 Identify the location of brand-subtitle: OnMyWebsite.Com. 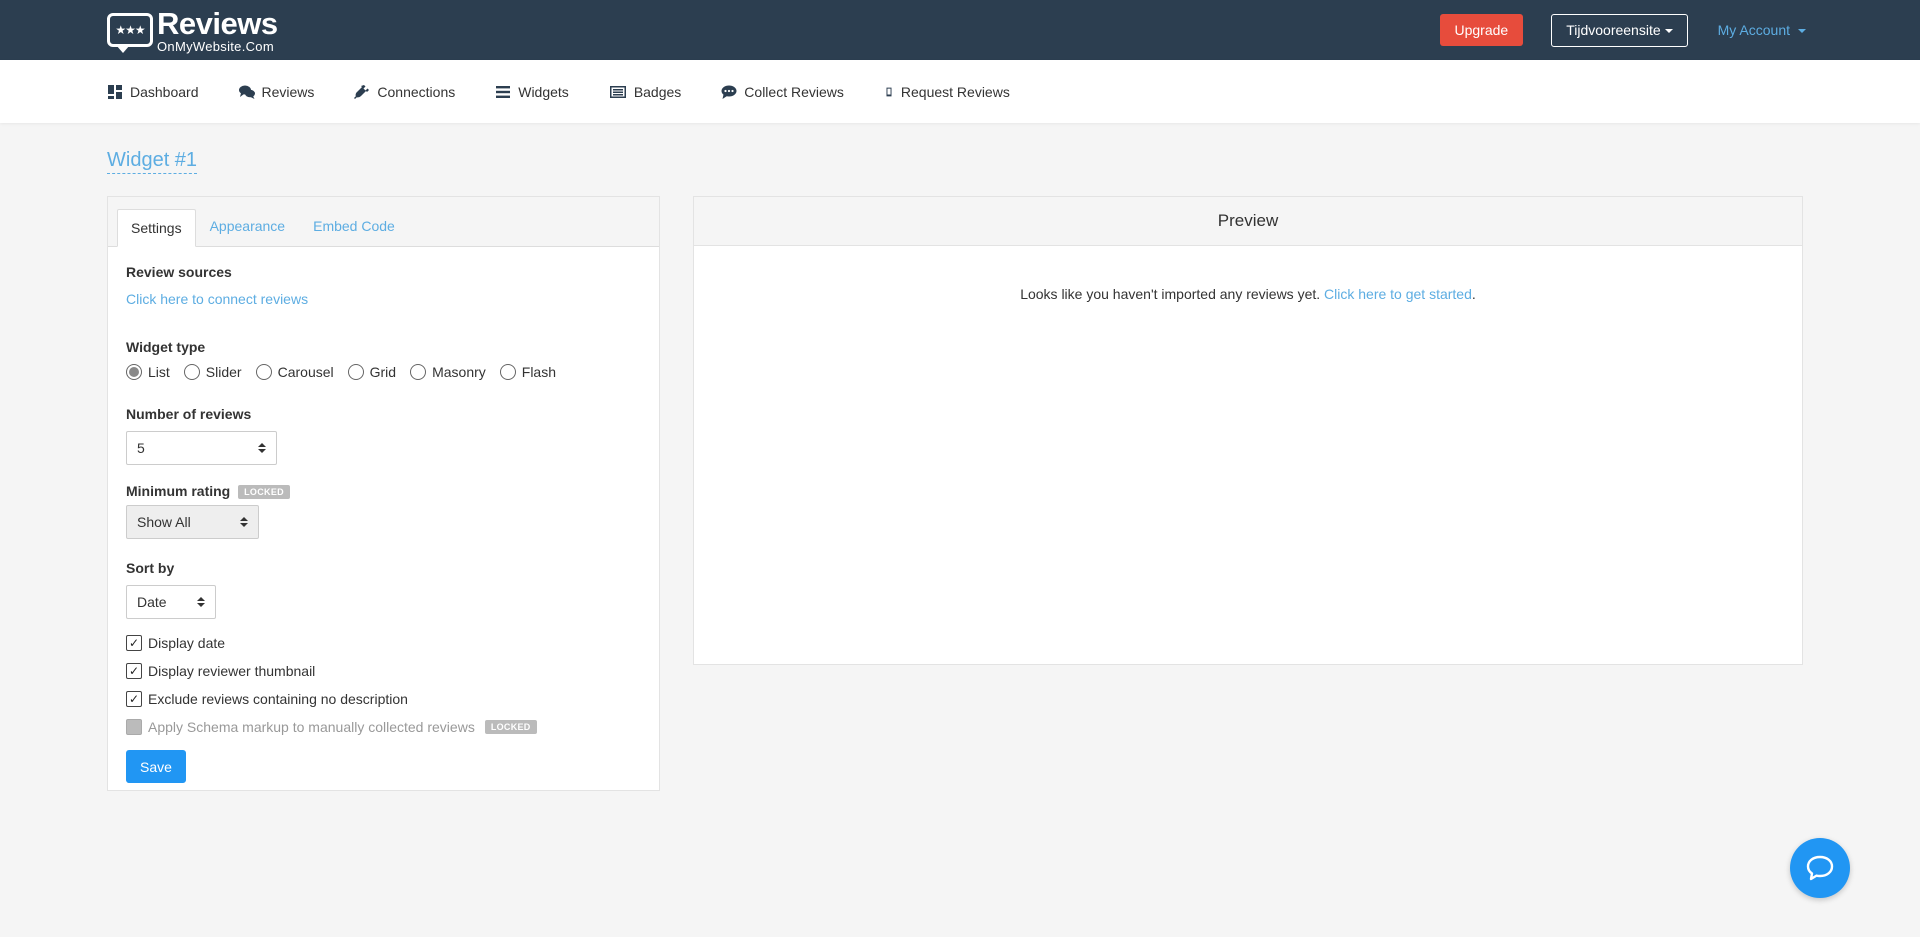
(215, 46).